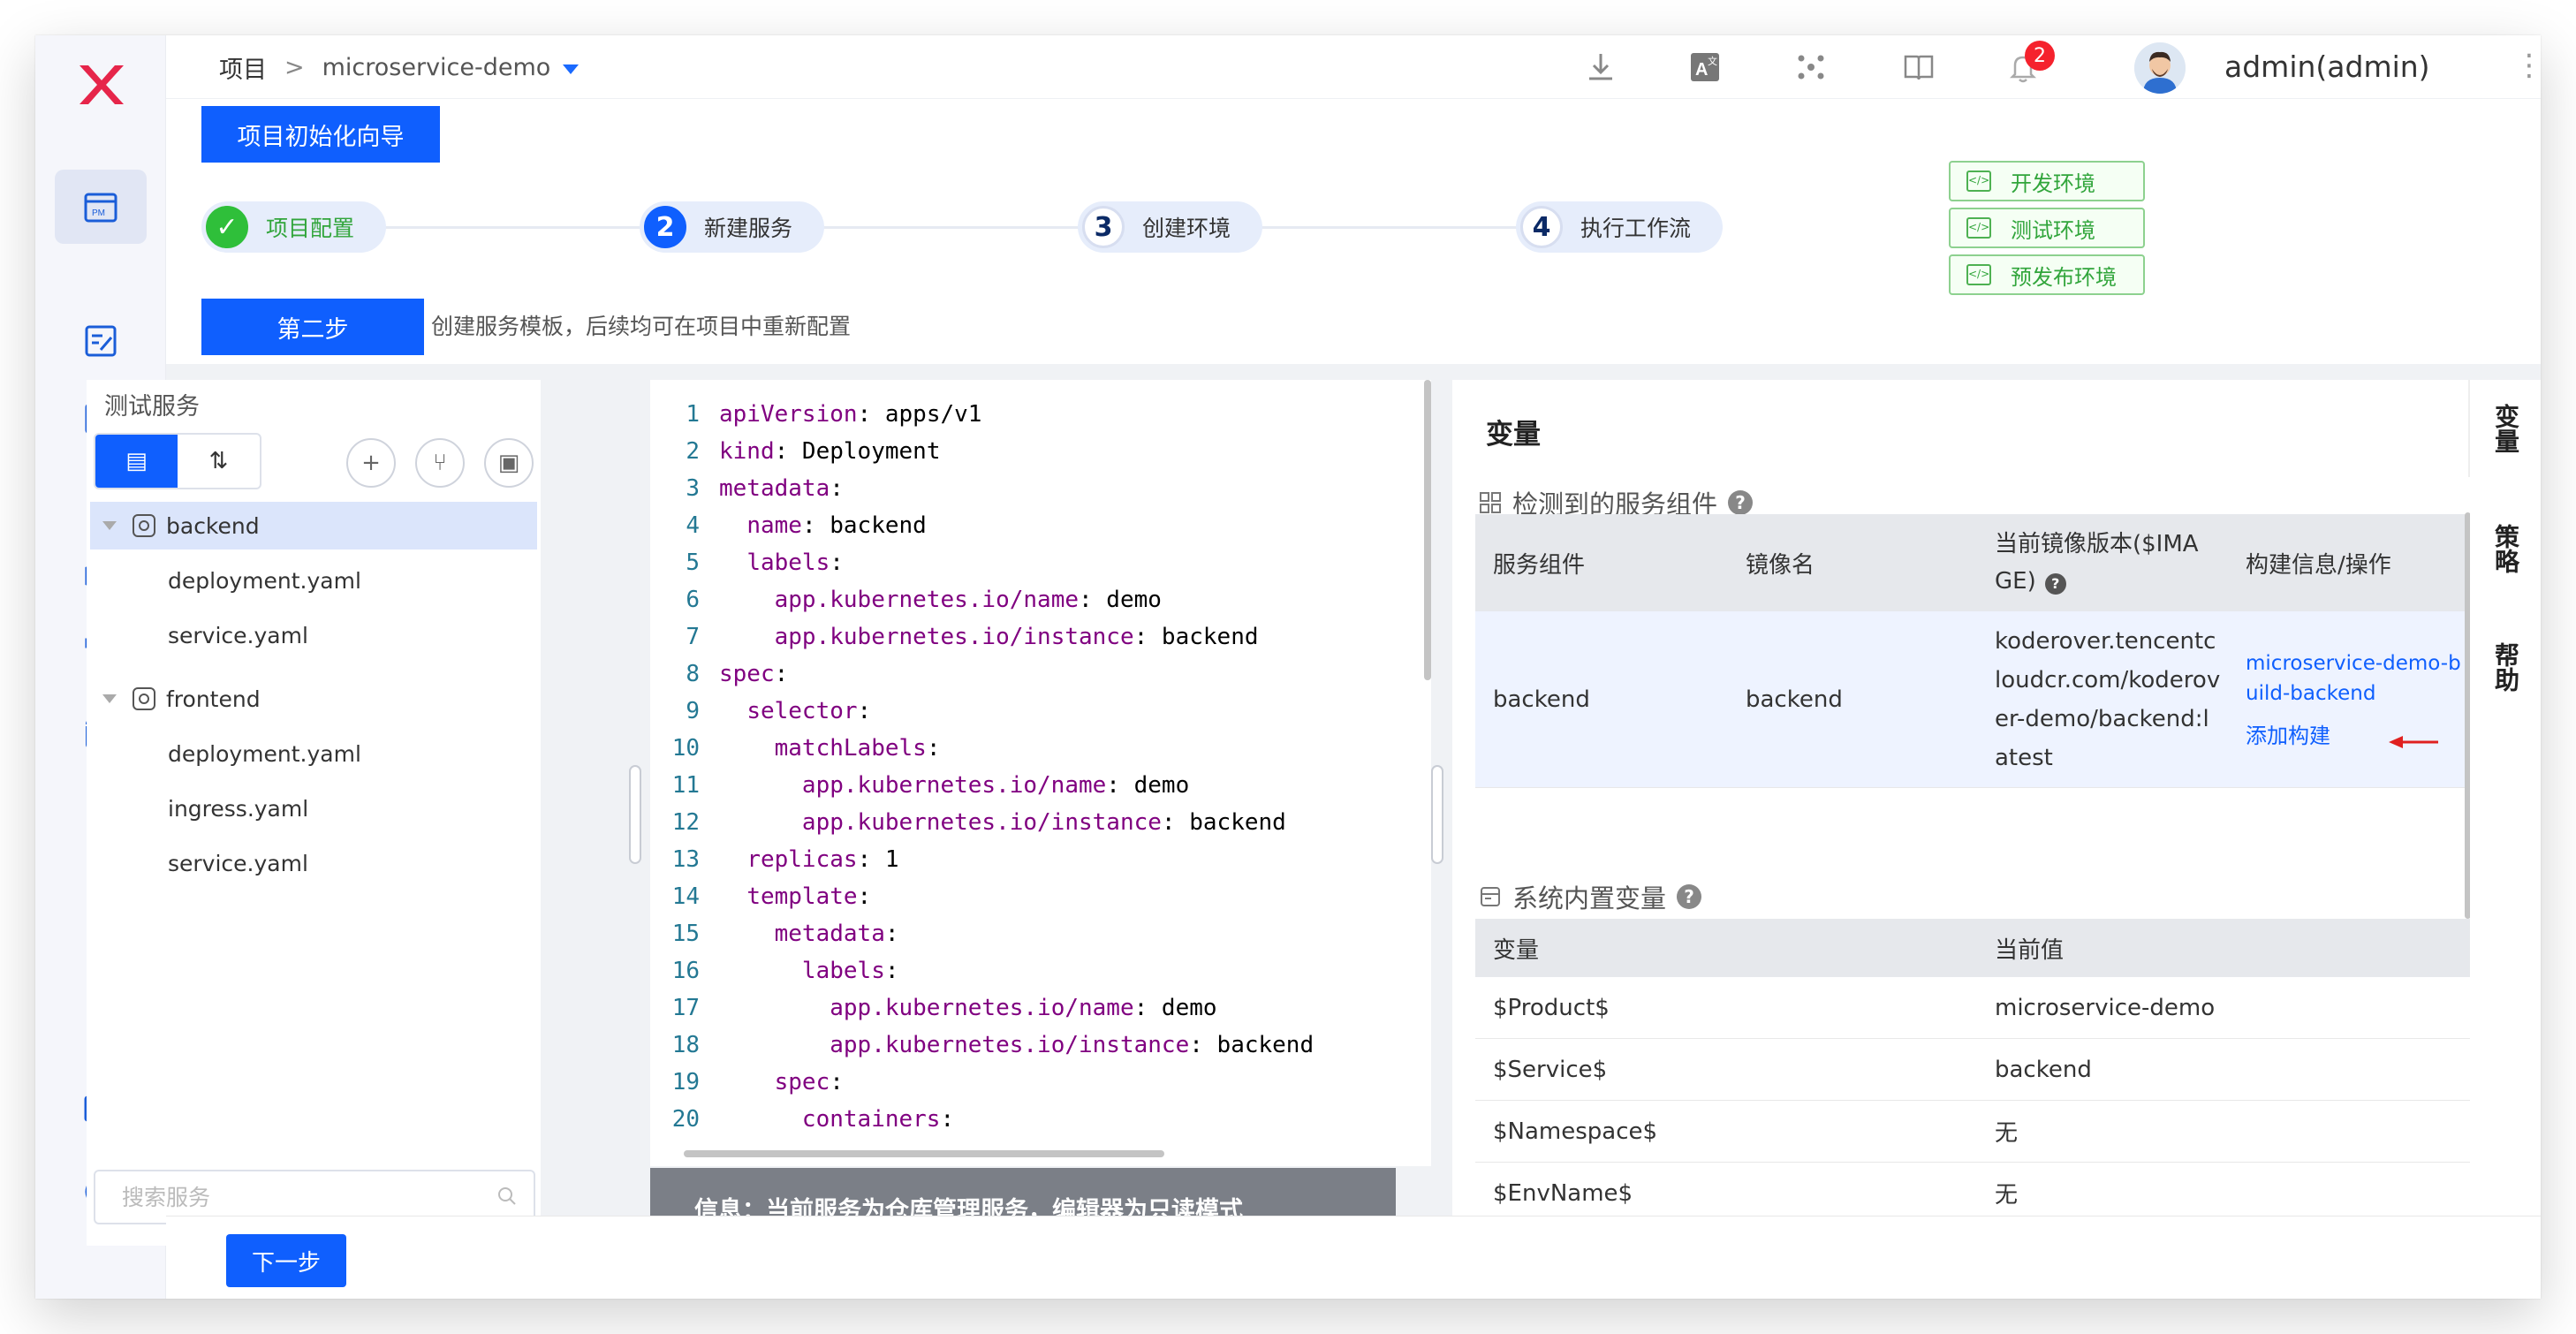 Image resolution: width=2576 pixels, height=1334 pixels. What do you see at coordinates (1428, 530) in the screenshot?
I see `editor-vertical-scrollbar` at bounding box center [1428, 530].